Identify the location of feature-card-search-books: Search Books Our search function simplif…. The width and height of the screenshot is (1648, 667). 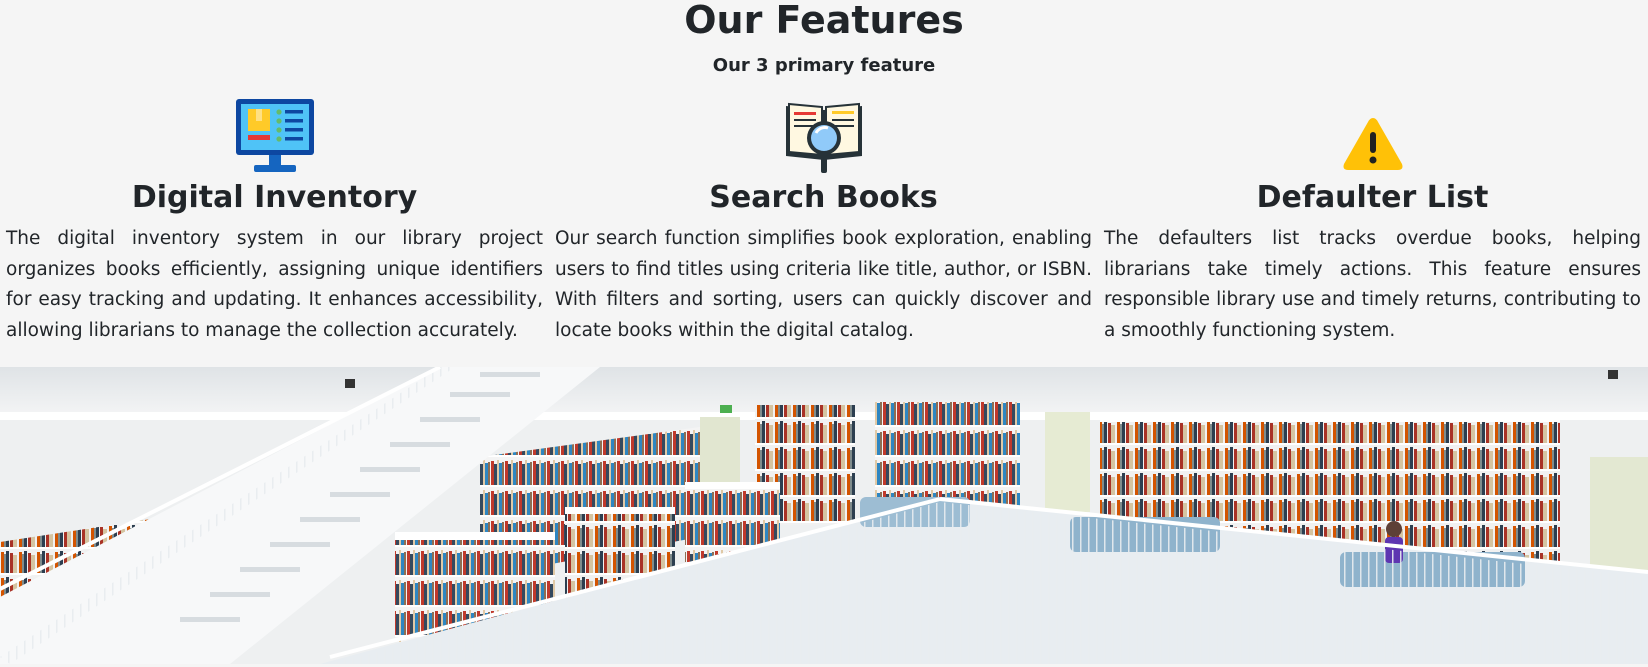
(823, 221).